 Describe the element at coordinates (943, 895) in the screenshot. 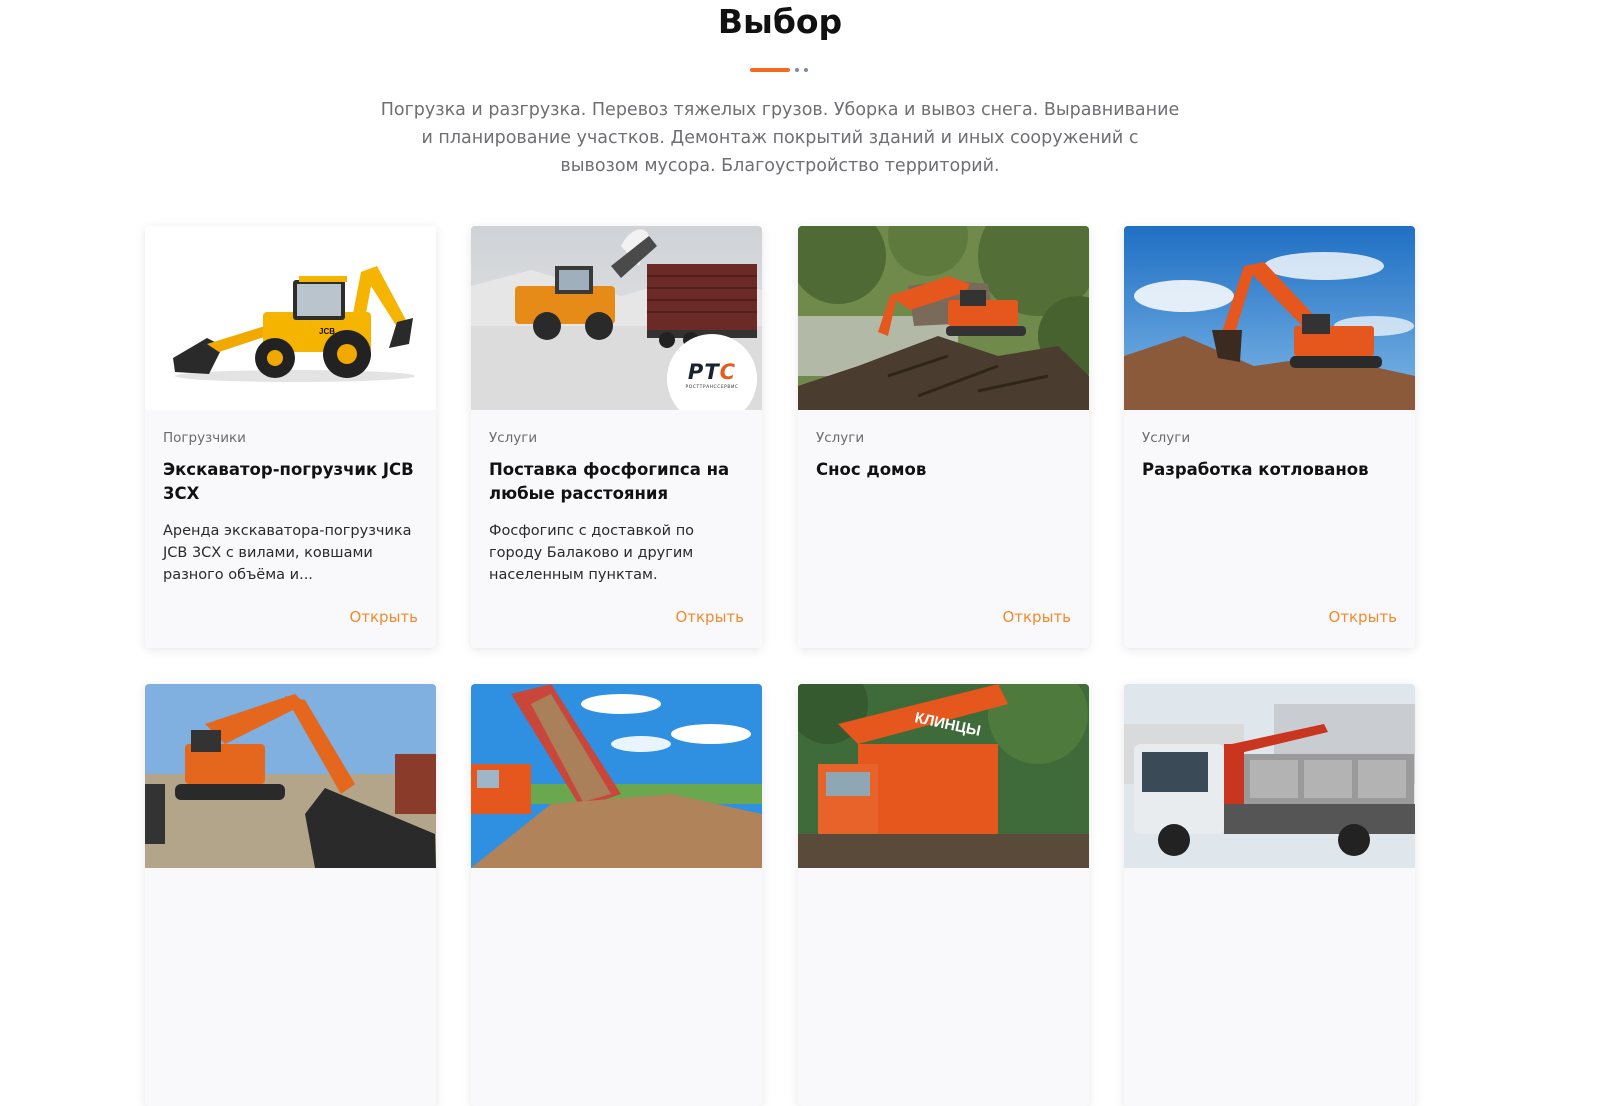

I see `card-truck-crane: КЛИНЦЫ` at that location.